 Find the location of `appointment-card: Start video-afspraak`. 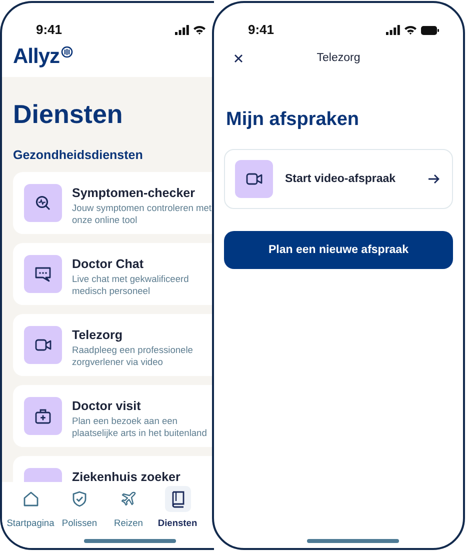

appointment-card: Start video-afspraak is located at coordinates (338, 179).